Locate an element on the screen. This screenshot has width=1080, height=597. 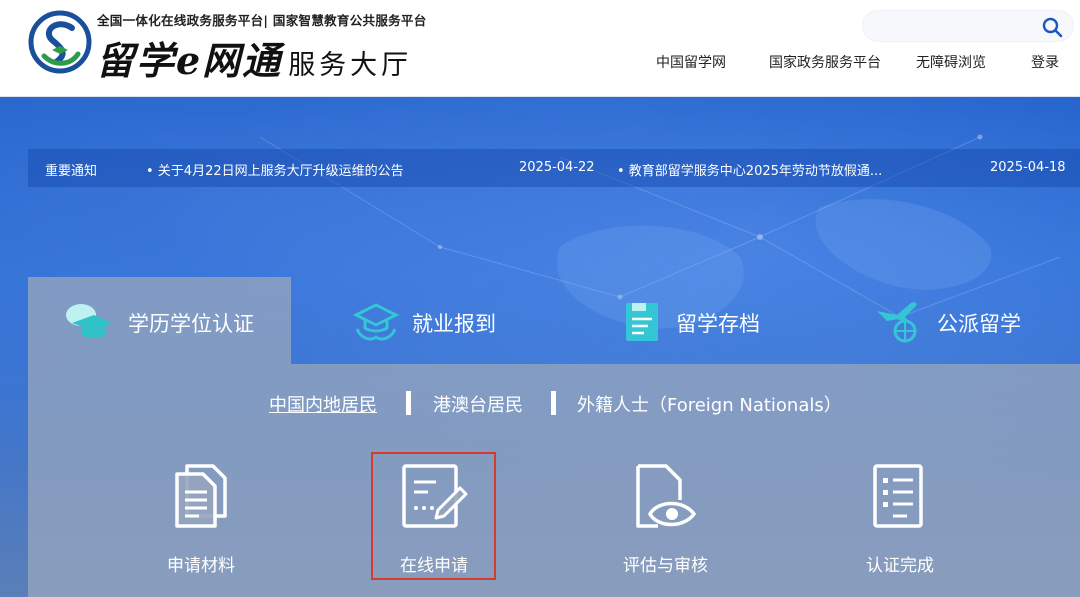
archive-document-icon is located at coordinates (642, 322).